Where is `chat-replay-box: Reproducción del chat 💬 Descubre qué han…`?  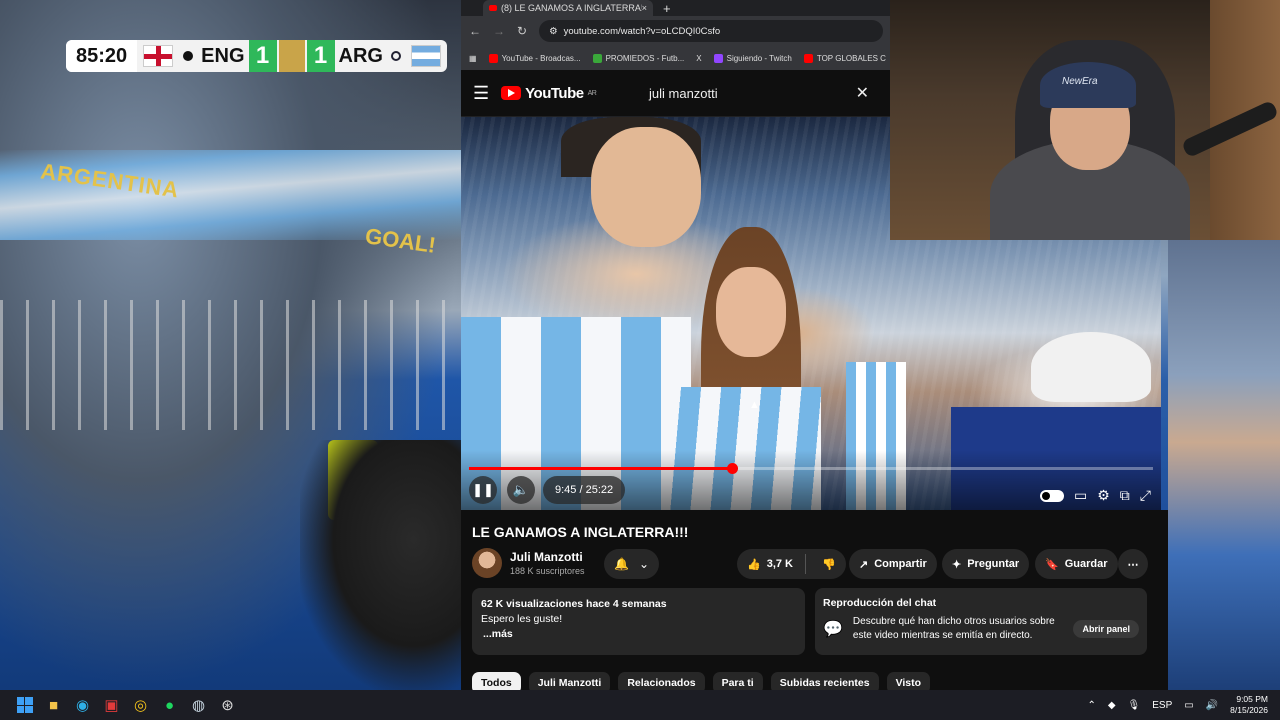 chat-replay-box: Reproducción del chat 💬 Descubre qué han… is located at coordinates (981, 621).